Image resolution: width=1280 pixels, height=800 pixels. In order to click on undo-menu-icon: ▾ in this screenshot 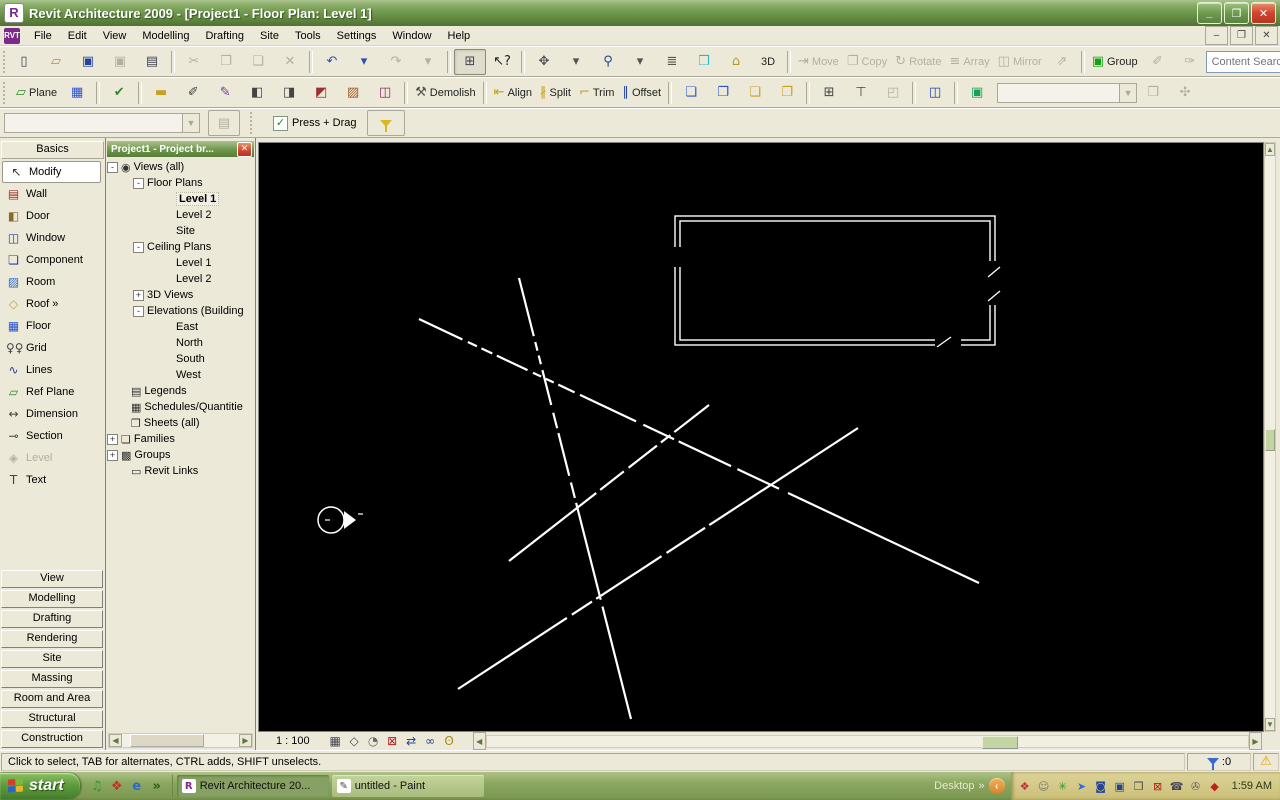, I will do `click(364, 62)`.